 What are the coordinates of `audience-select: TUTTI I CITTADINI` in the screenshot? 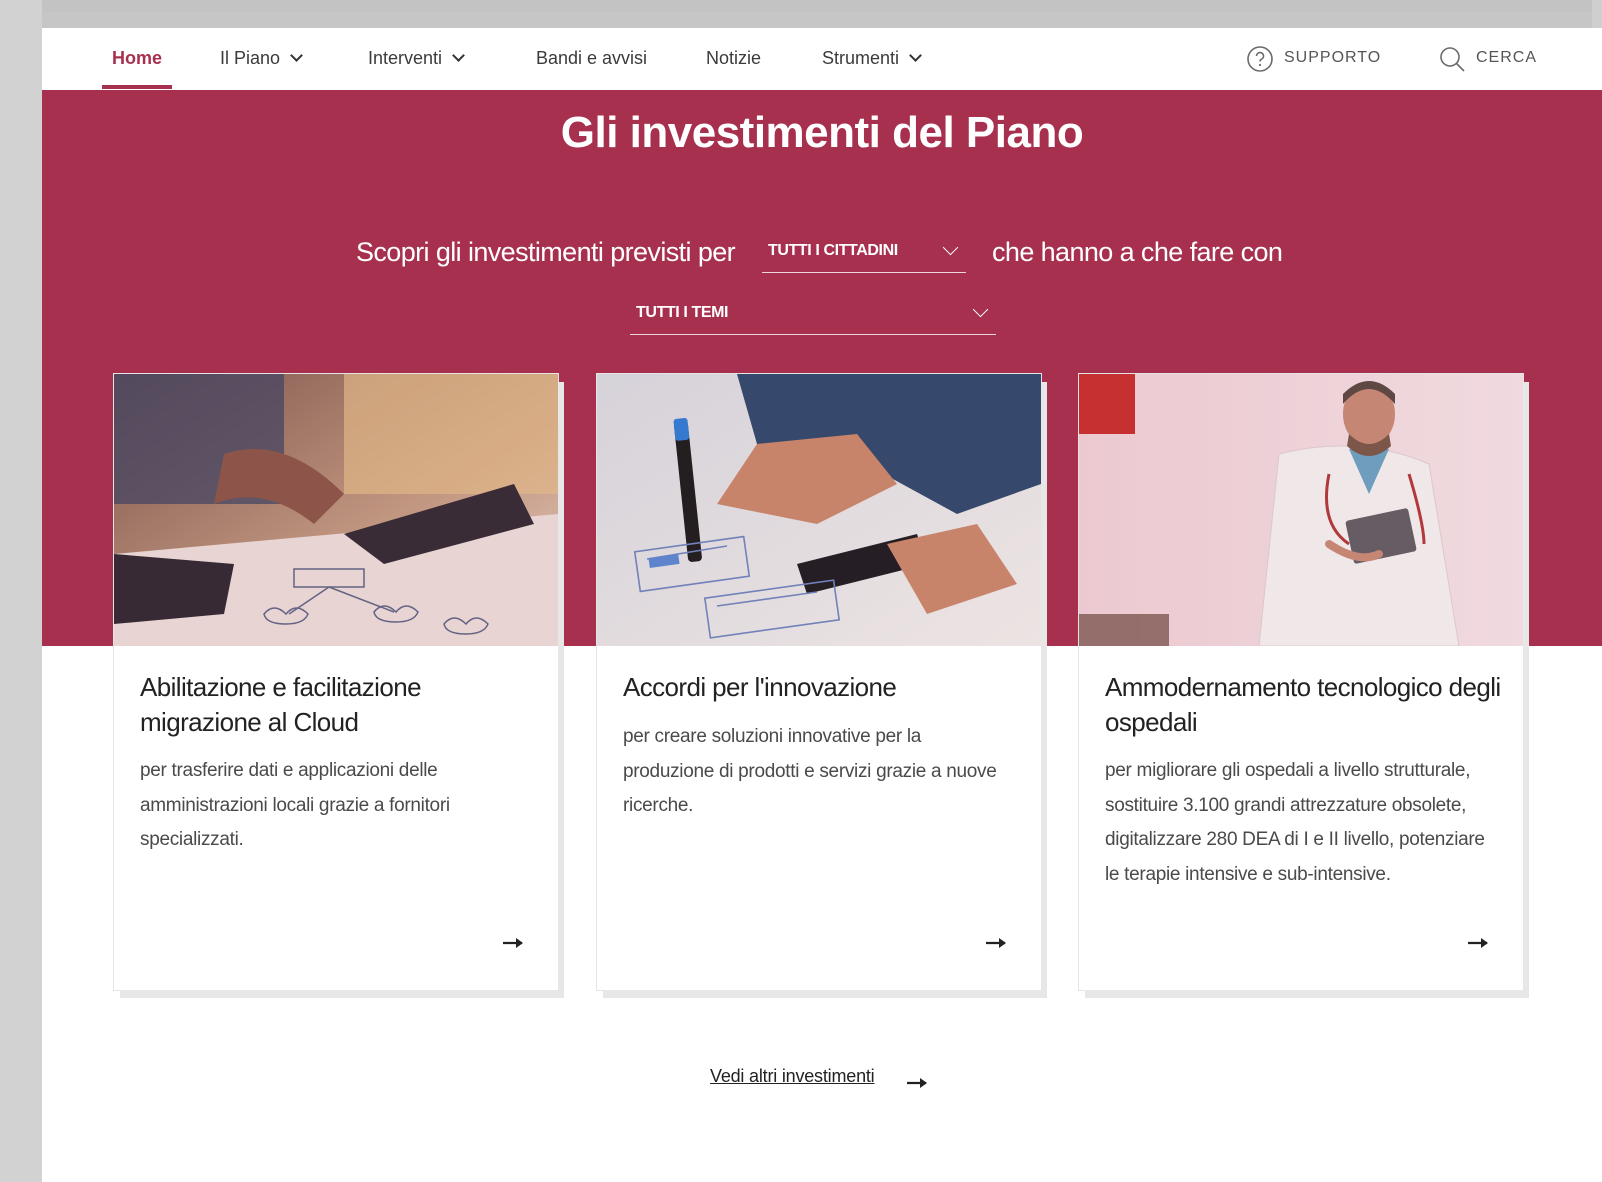 It's located at (864, 252).